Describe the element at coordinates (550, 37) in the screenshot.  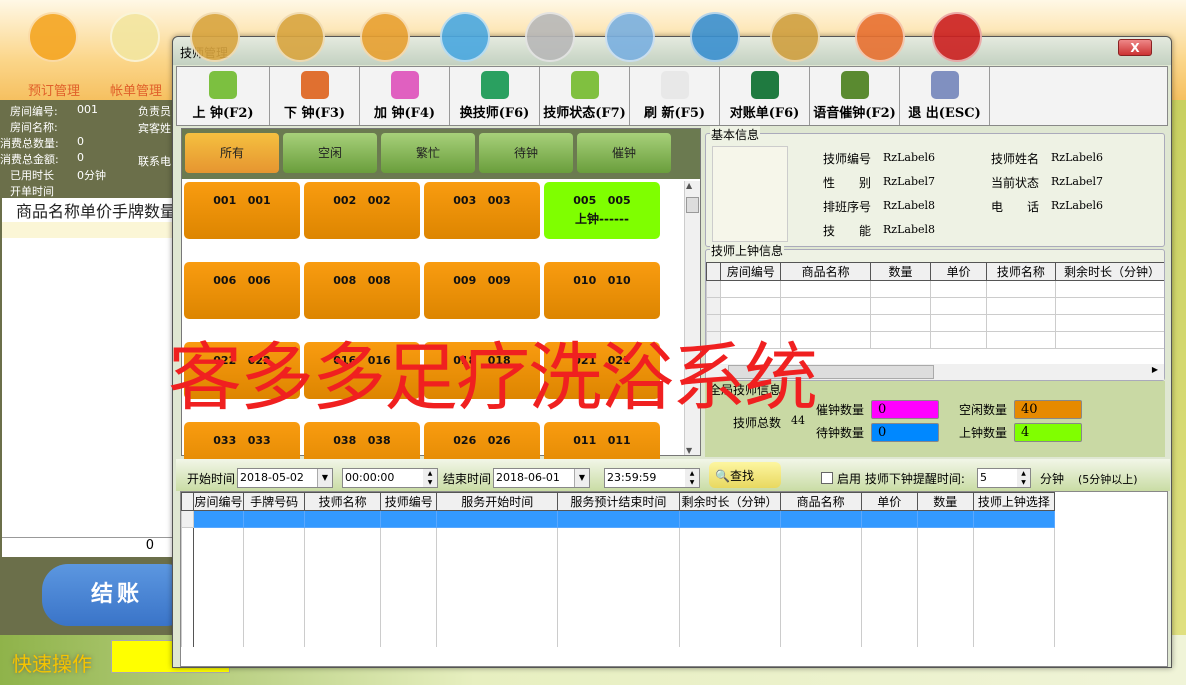
I see `calculator-icon` at that location.